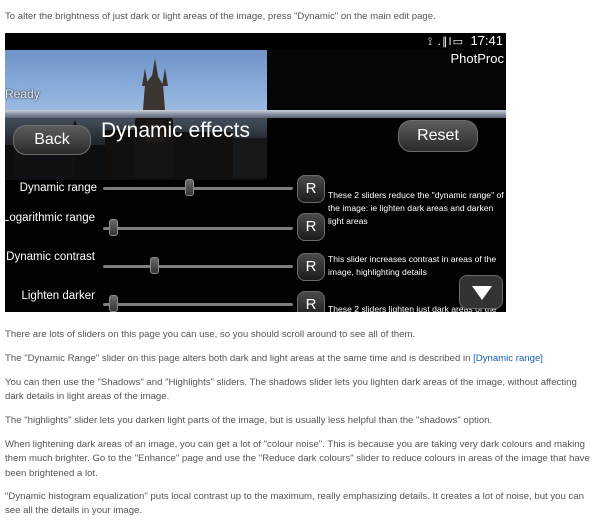 The height and width of the screenshot is (524, 600). I want to click on triangle-down-icon, so click(482, 293).